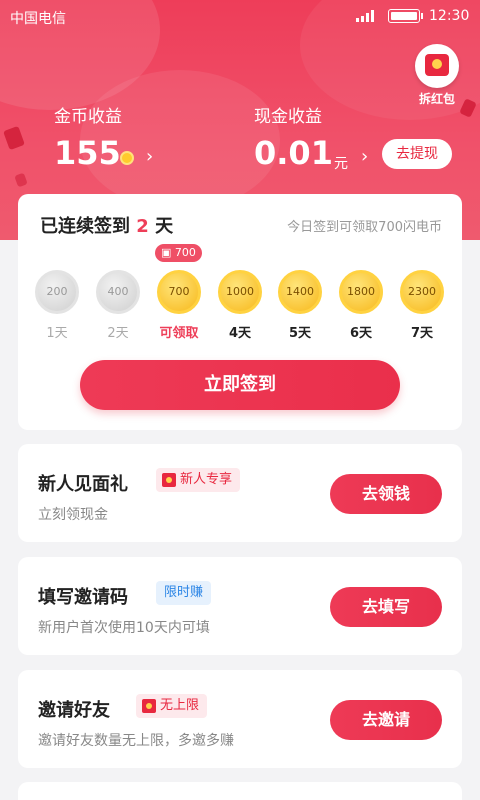  I want to click on task-tag: 无上限, so click(172, 706).